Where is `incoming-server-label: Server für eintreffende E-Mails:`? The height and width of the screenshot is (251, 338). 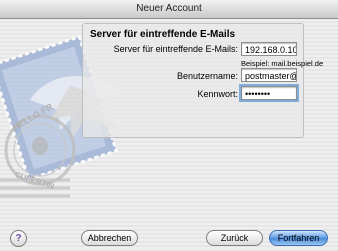 incoming-server-label: Server für eintreffende E-Mails: is located at coordinates (175, 49).